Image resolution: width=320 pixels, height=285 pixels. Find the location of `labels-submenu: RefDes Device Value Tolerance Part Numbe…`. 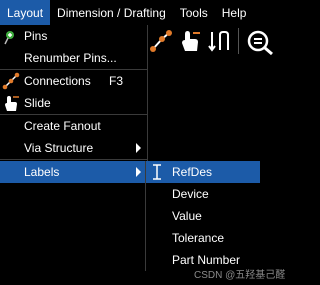

labels-submenu: RefDes Device Value Tolerance Part Numbe… is located at coordinates (202, 216).